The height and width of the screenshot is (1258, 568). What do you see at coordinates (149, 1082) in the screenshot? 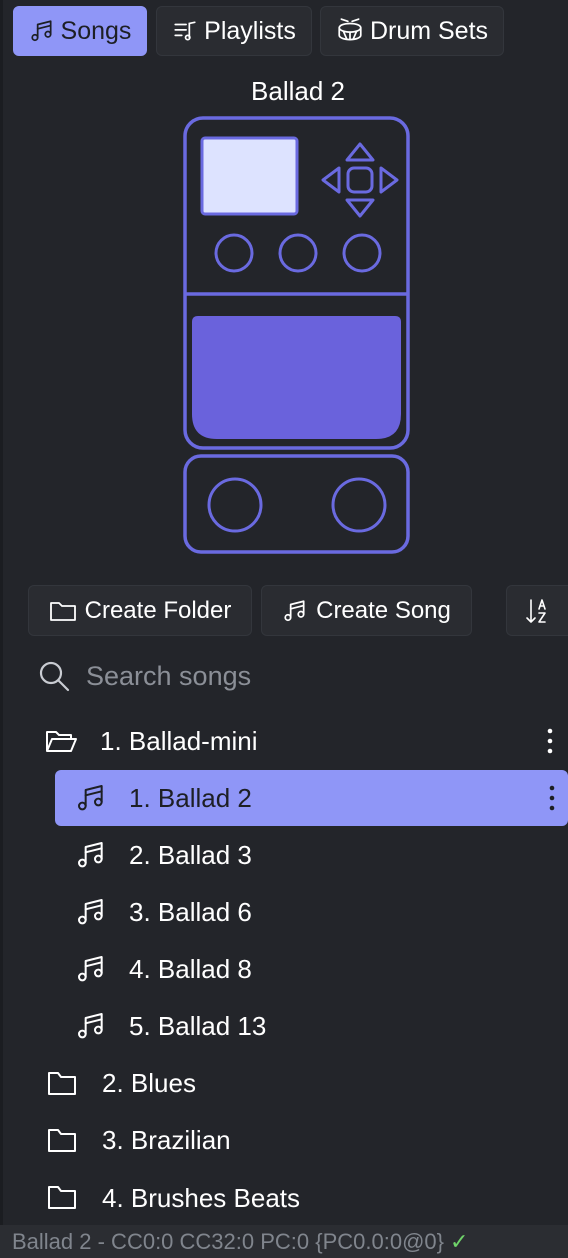
I see `folder-label: 2. Blues` at bounding box center [149, 1082].